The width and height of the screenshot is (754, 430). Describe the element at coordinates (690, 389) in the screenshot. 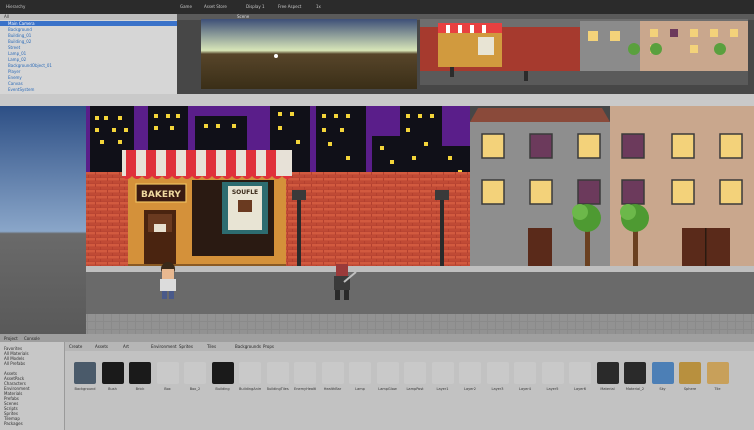

I see `asset-label: Sphere` at that location.